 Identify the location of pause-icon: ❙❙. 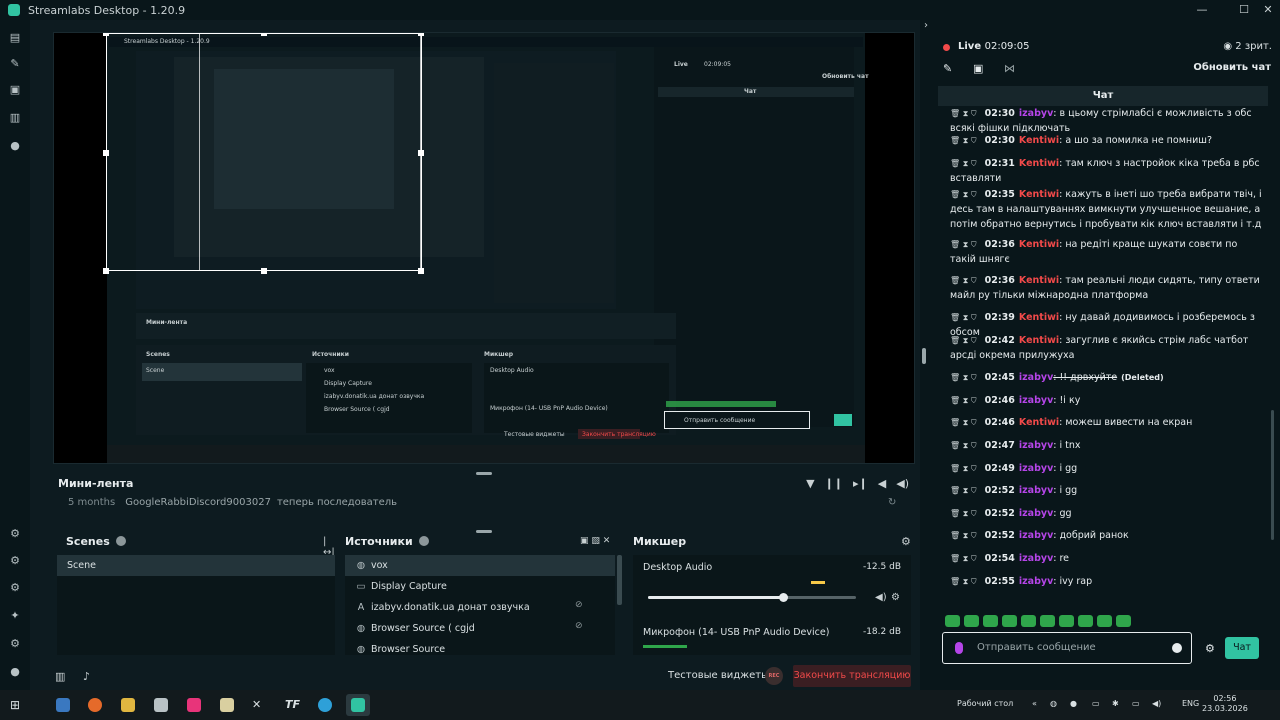
(834, 483).